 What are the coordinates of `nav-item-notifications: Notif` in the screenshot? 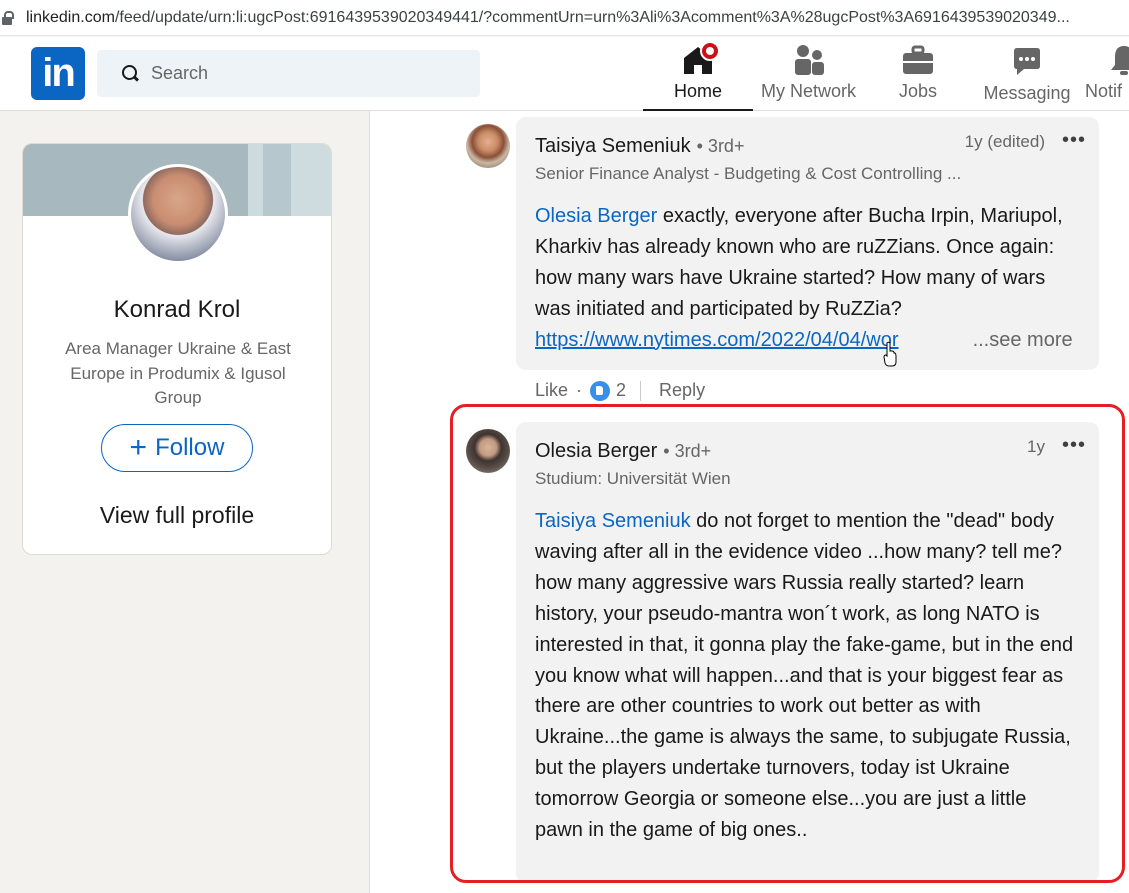 It's located at (1107, 77).